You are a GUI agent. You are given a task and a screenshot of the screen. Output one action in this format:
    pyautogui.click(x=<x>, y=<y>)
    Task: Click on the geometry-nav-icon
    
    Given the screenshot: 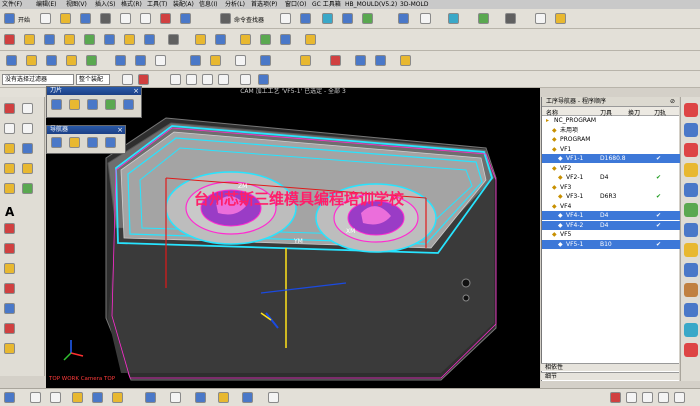 What is the action you would take?
    pyautogui.click(x=92, y=142)
    